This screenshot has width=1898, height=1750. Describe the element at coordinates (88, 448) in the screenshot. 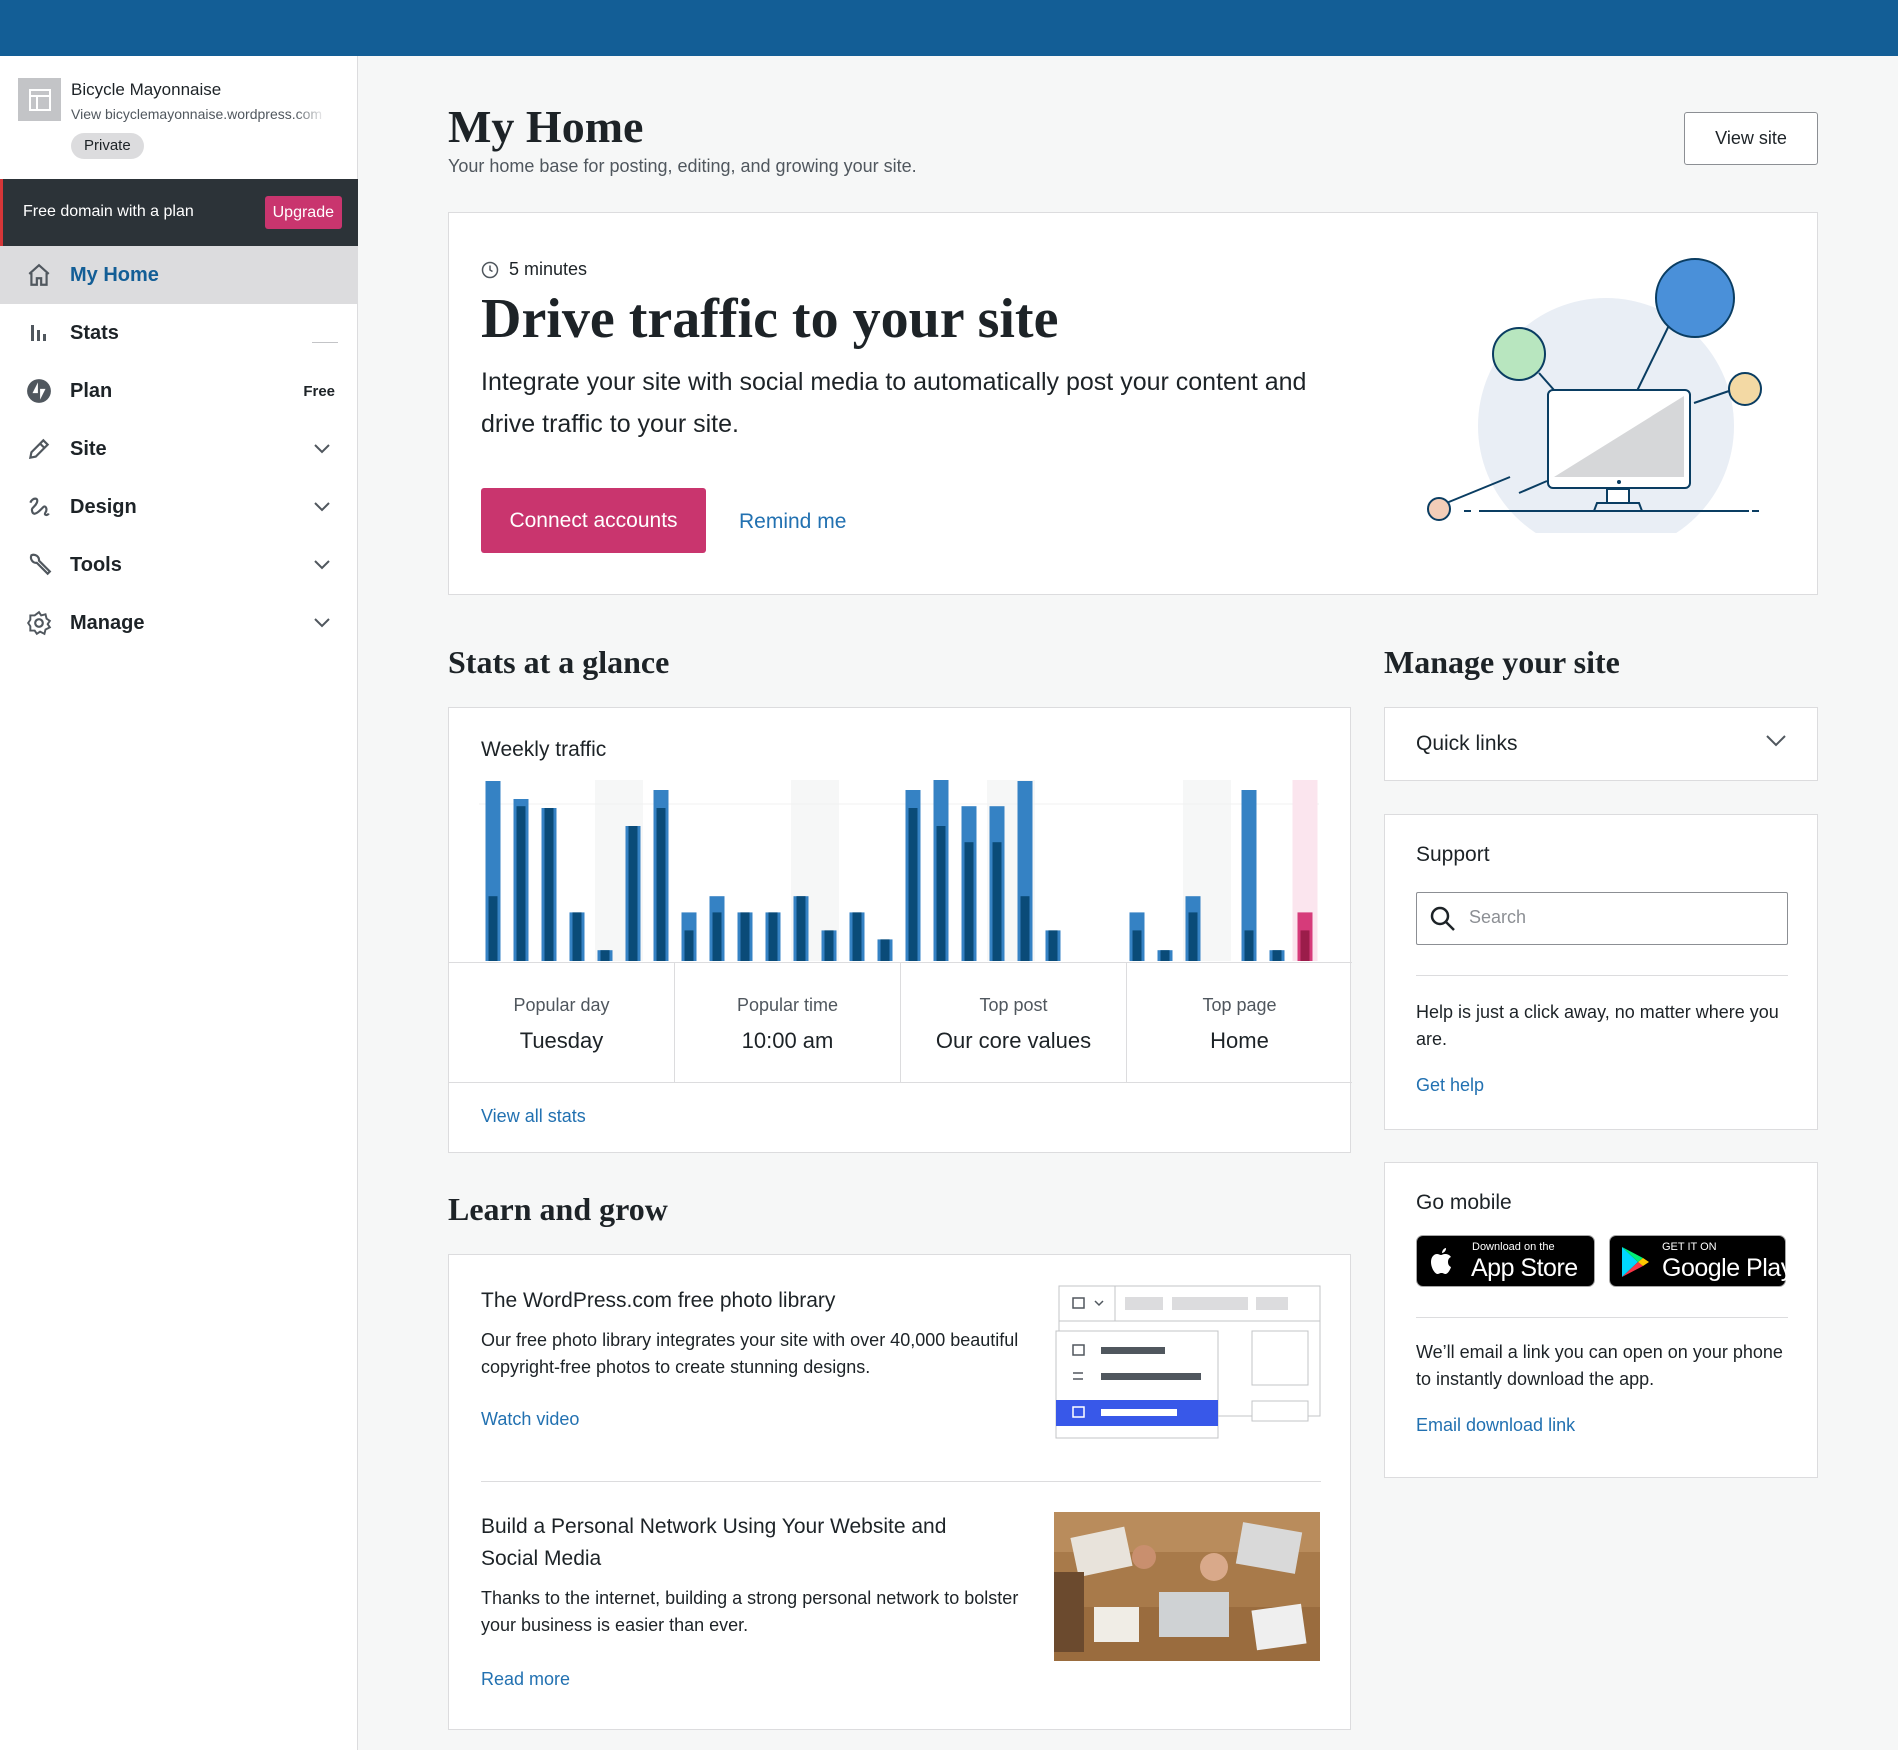

I see `sidebar-item-label: Site` at that location.